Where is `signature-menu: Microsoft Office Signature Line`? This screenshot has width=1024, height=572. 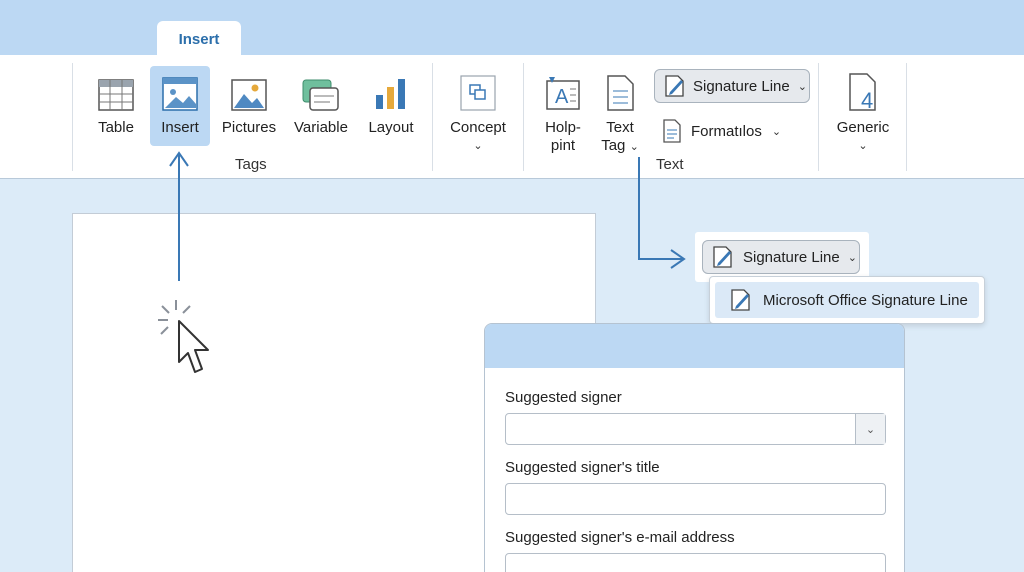 signature-menu: Microsoft Office Signature Line is located at coordinates (847, 300).